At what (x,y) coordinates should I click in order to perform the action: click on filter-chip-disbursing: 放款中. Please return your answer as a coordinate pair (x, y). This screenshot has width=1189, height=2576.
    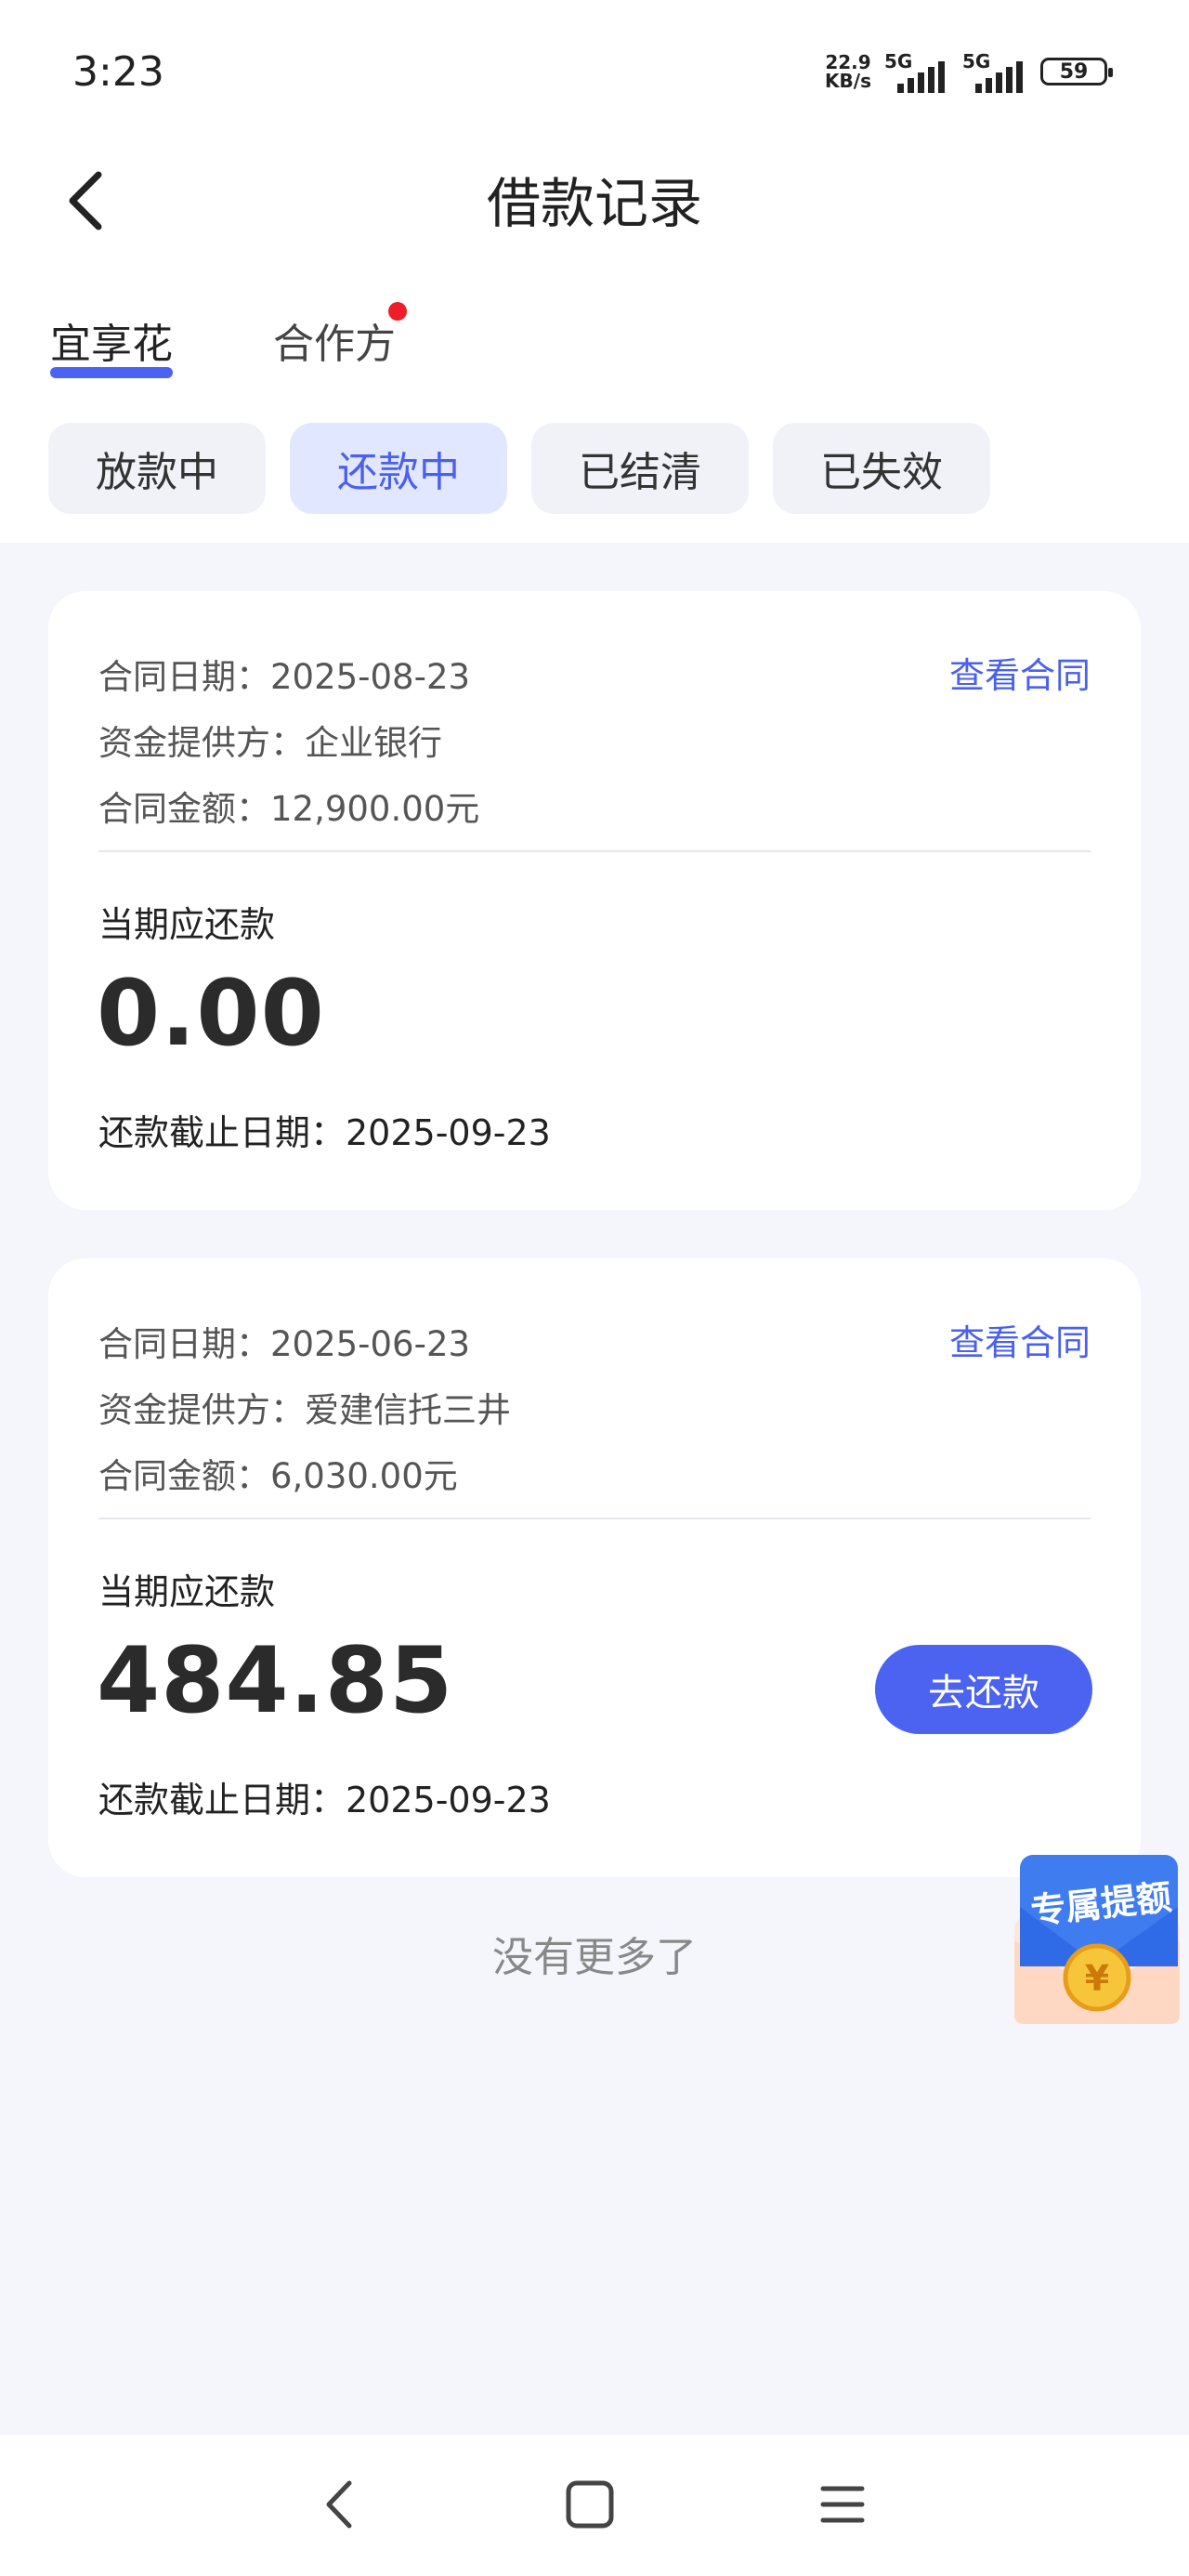
    Looking at the image, I should click on (157, 468).